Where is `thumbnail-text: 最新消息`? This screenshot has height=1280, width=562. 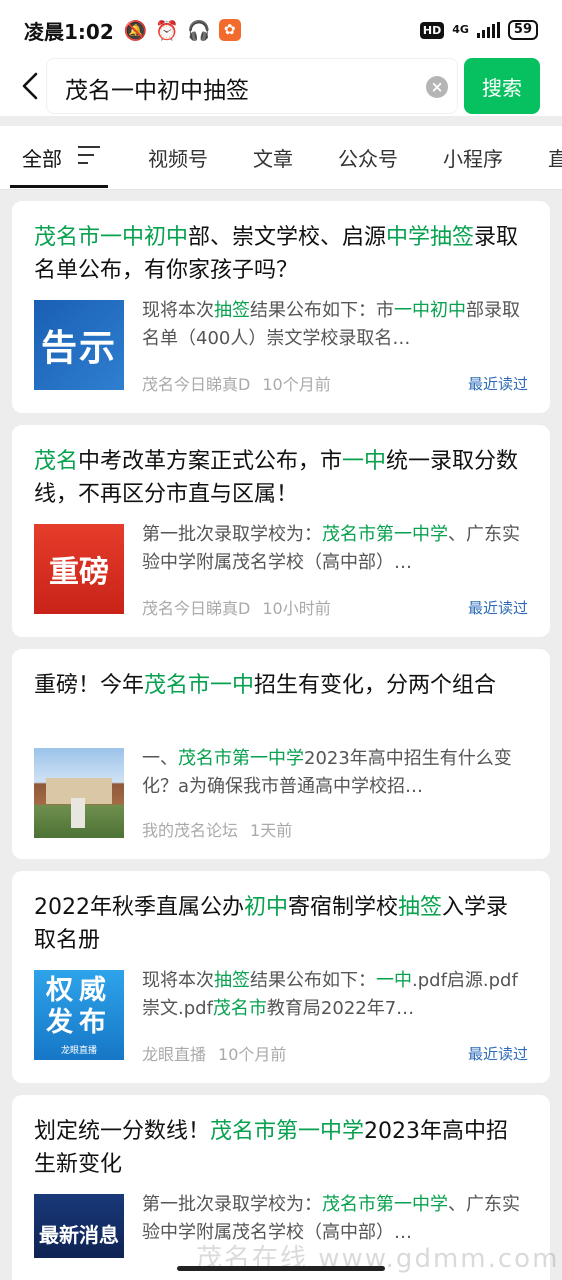
thumbnail-text: 最新消息 is located at coordinates (79, 1235).